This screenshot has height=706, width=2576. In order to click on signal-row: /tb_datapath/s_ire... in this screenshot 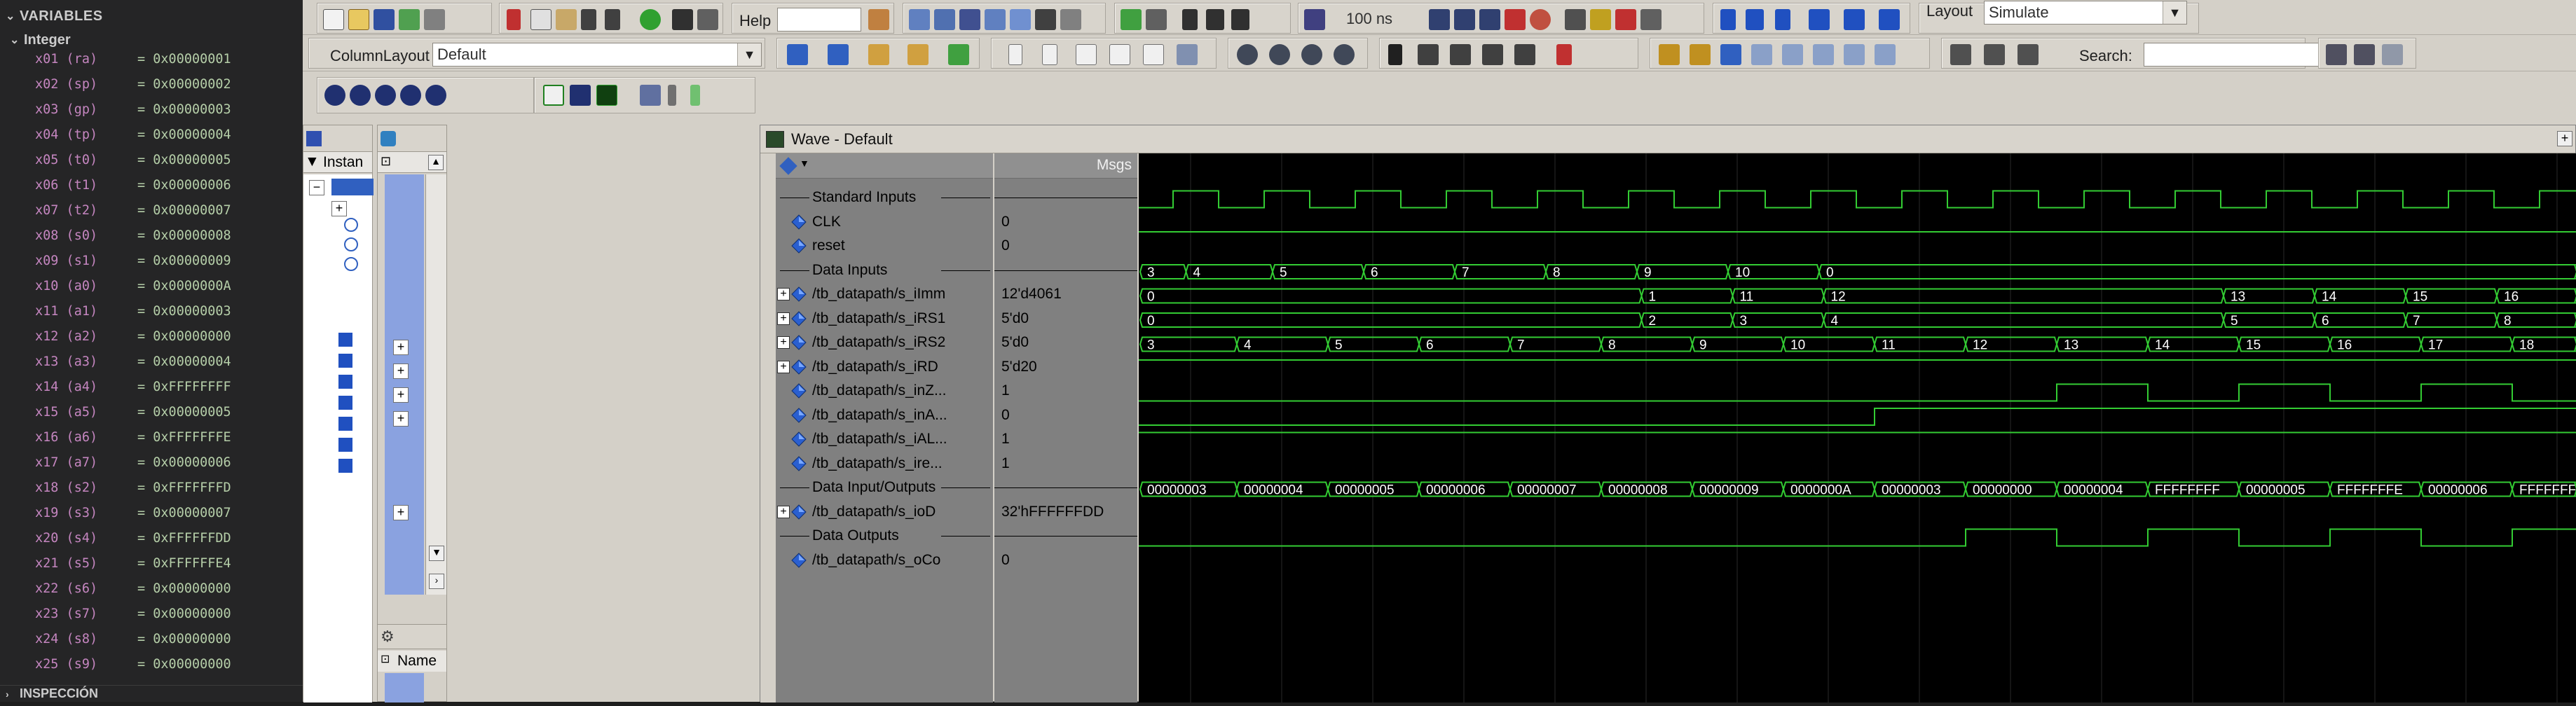, I will do `click(885, 464)`.